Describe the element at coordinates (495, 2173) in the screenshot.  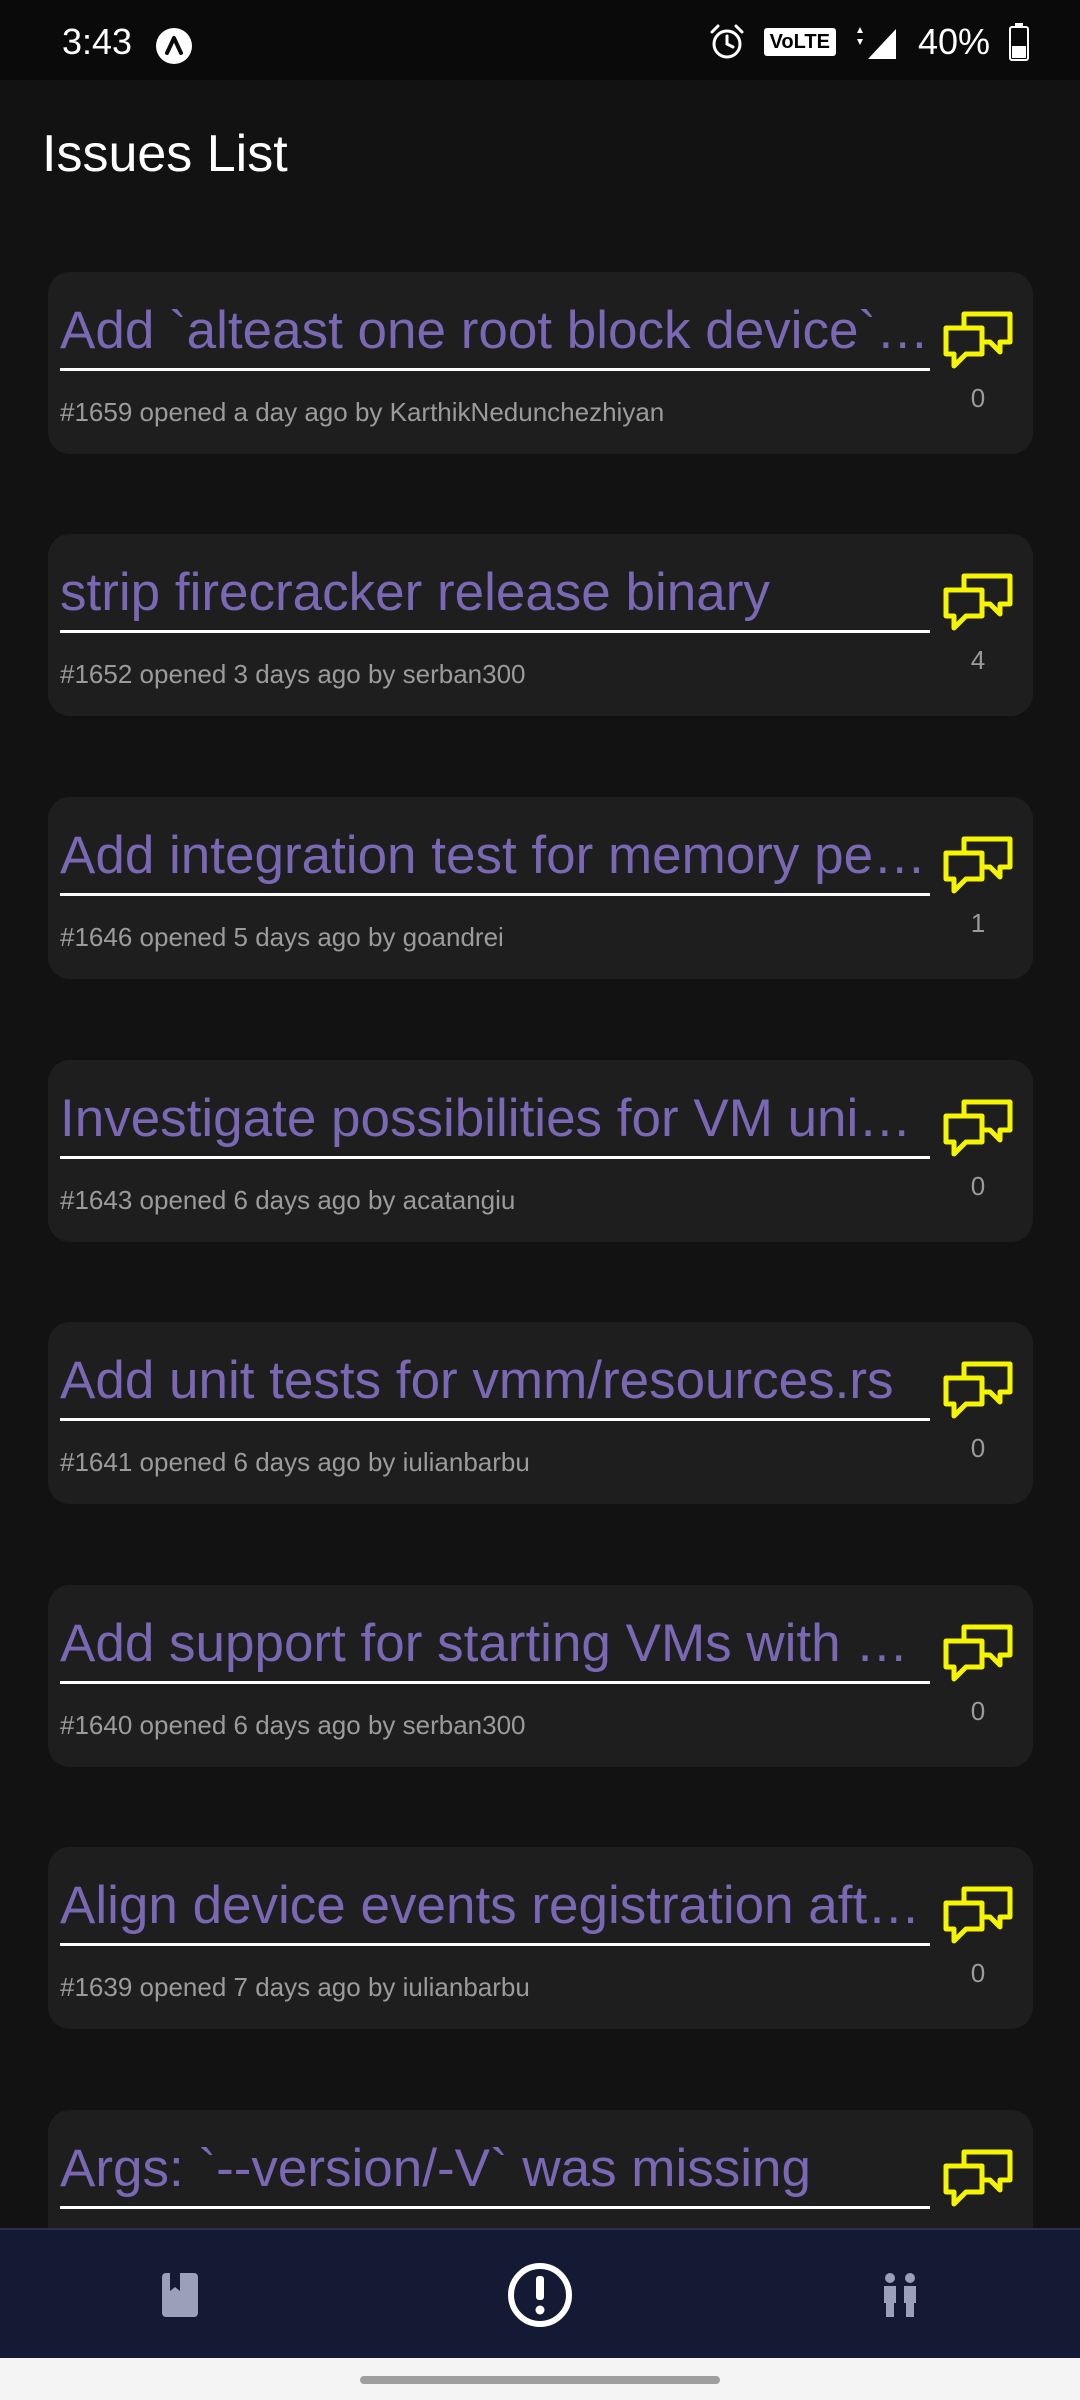
I see `issue-title: Args: `--version/-V` was missing` at that location.